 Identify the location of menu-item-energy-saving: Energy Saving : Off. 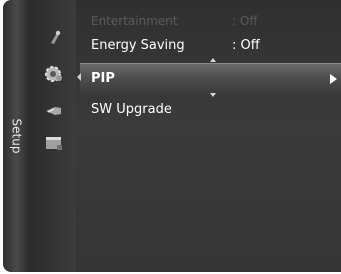
(210, 46).